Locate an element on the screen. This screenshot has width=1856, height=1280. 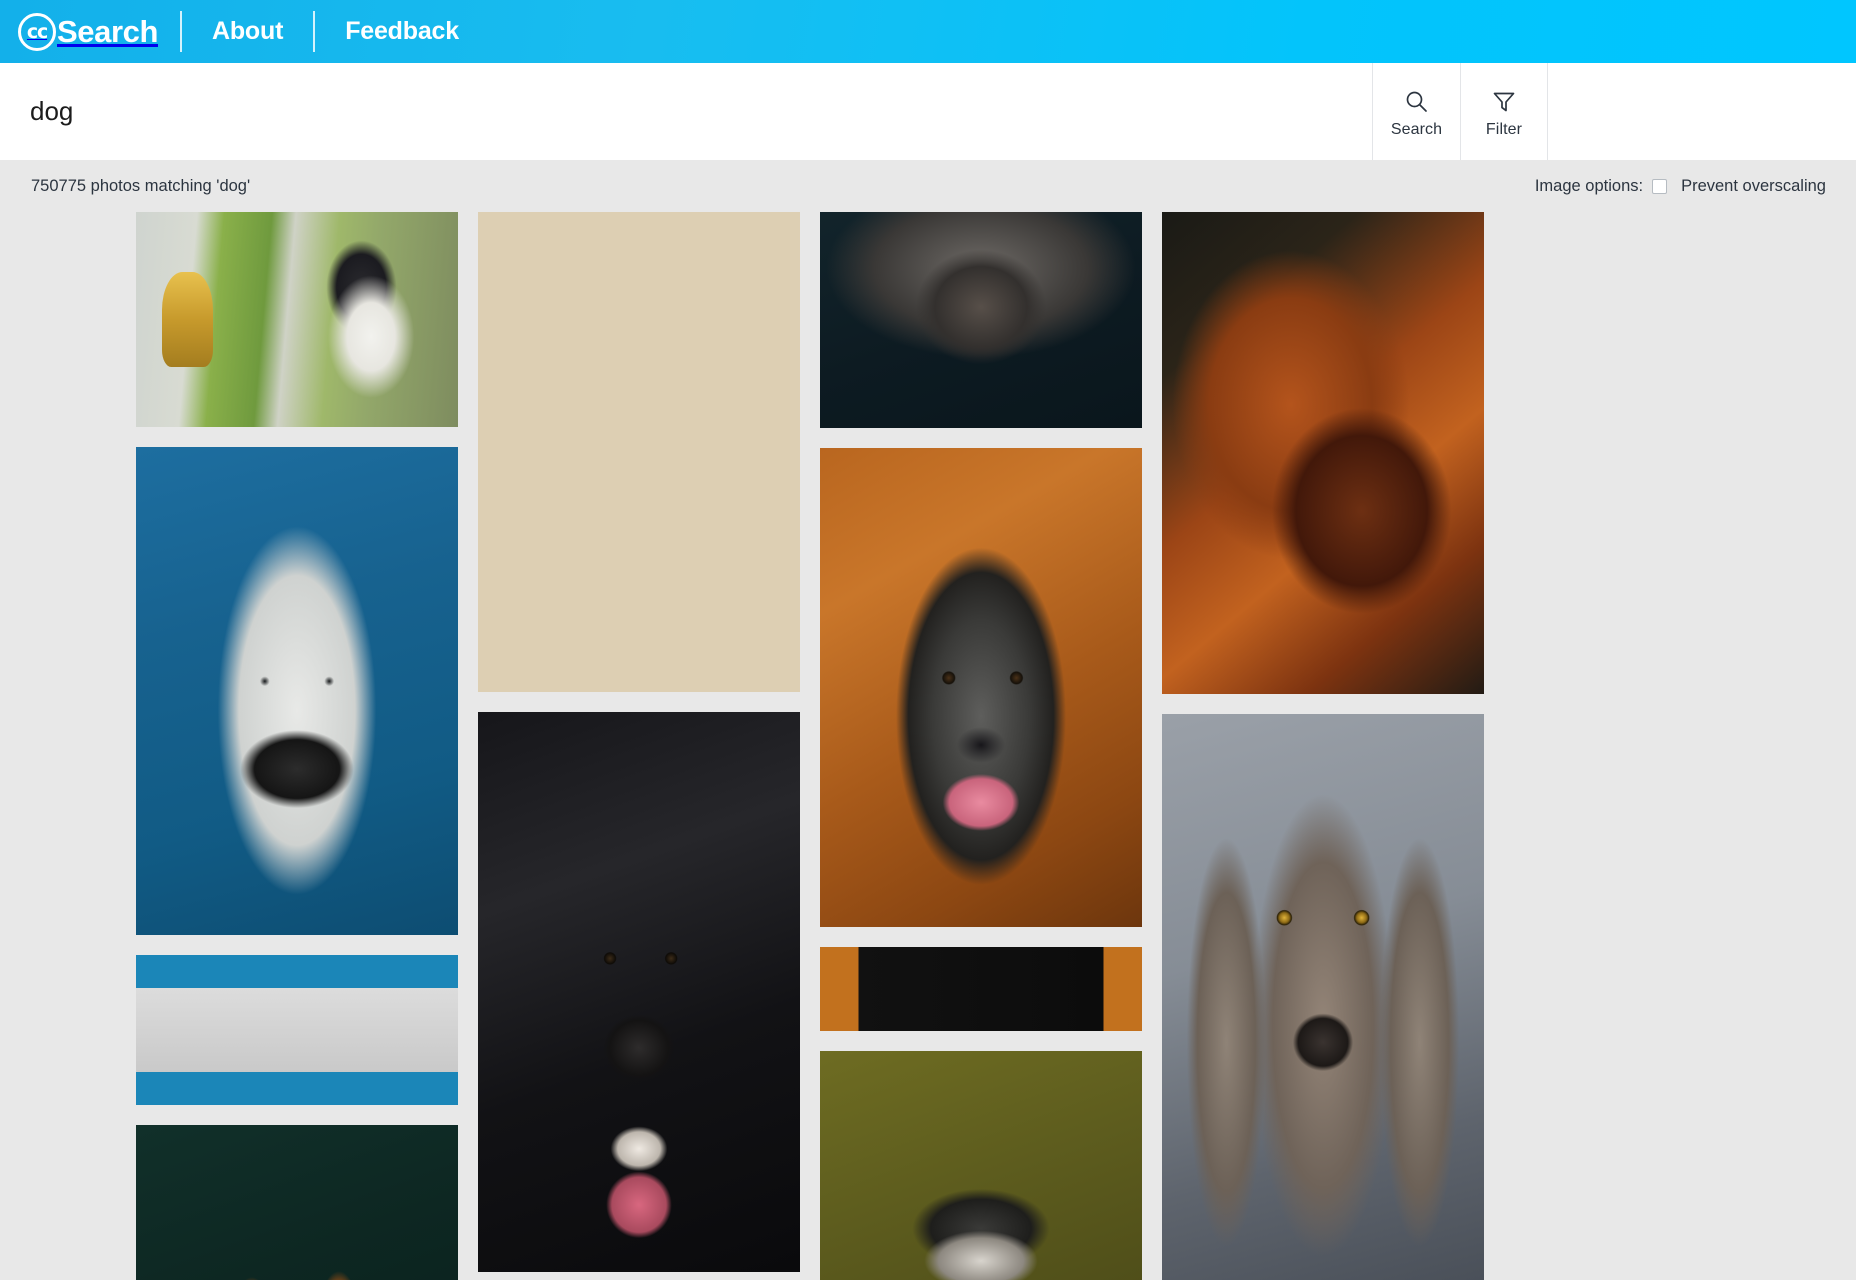
photo-dog-at-window is located at coordinates (297, 319).